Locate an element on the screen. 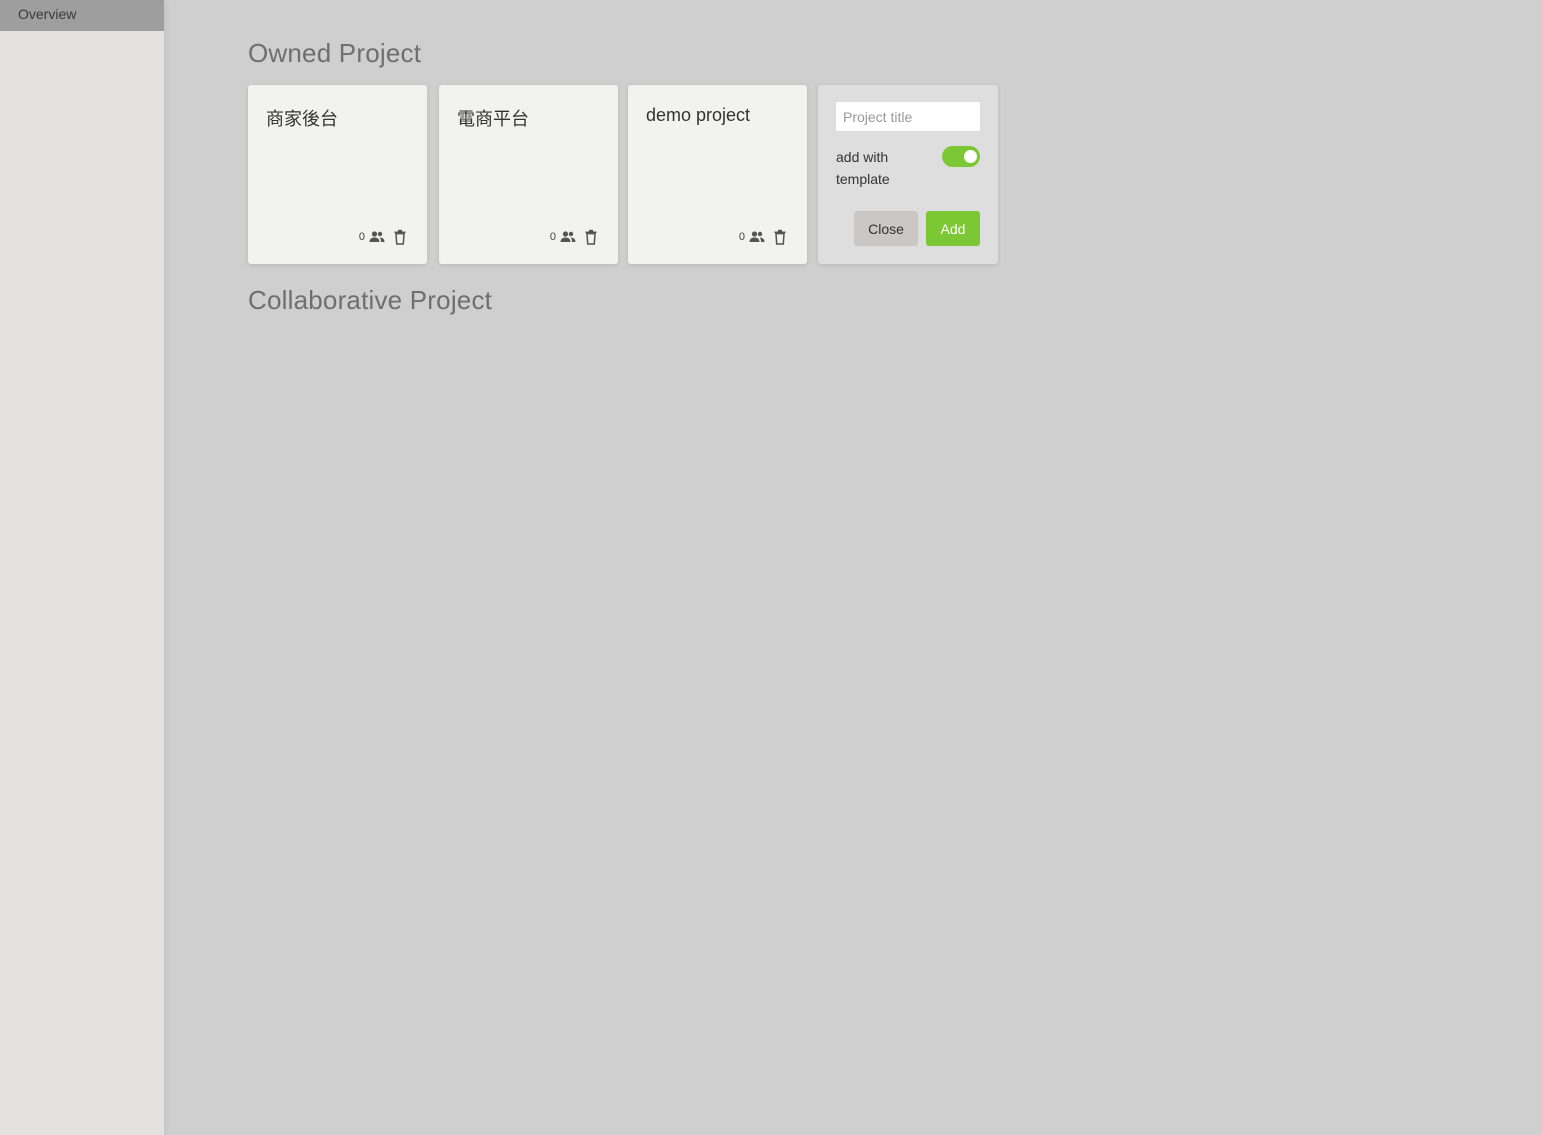 The width and height of the screenshot is (1542, 1135). project-title: 商家後台 is located at coordinates (302, 119).